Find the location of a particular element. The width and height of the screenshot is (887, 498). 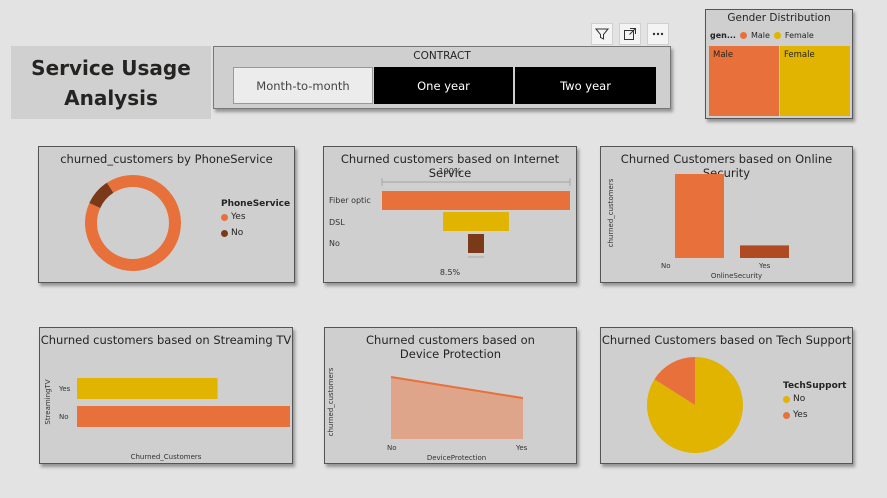

tech-pie-slices is located at coordinates (695, 405).